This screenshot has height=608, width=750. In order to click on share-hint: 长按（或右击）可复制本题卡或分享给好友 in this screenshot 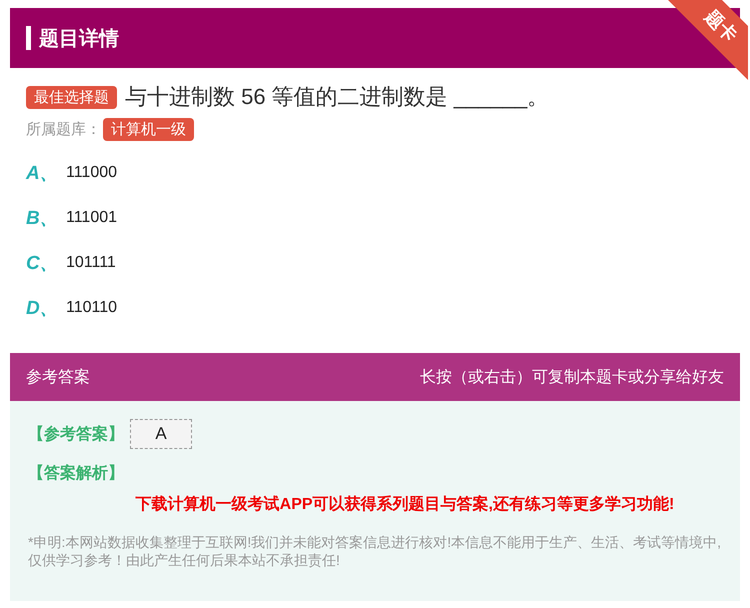, I will do `click(572, 378)`.